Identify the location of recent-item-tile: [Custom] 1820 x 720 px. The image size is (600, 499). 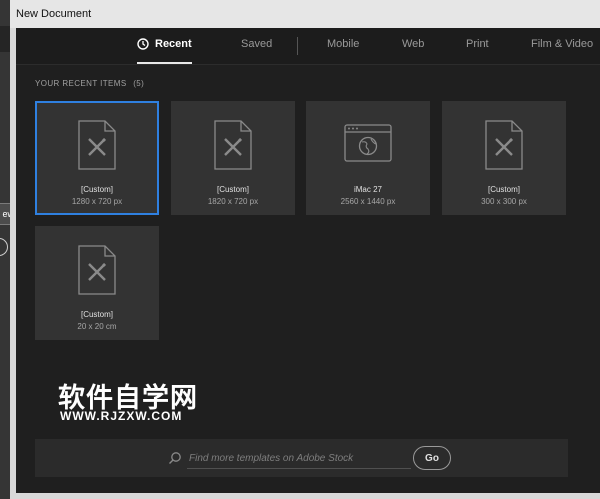
(233, 158).